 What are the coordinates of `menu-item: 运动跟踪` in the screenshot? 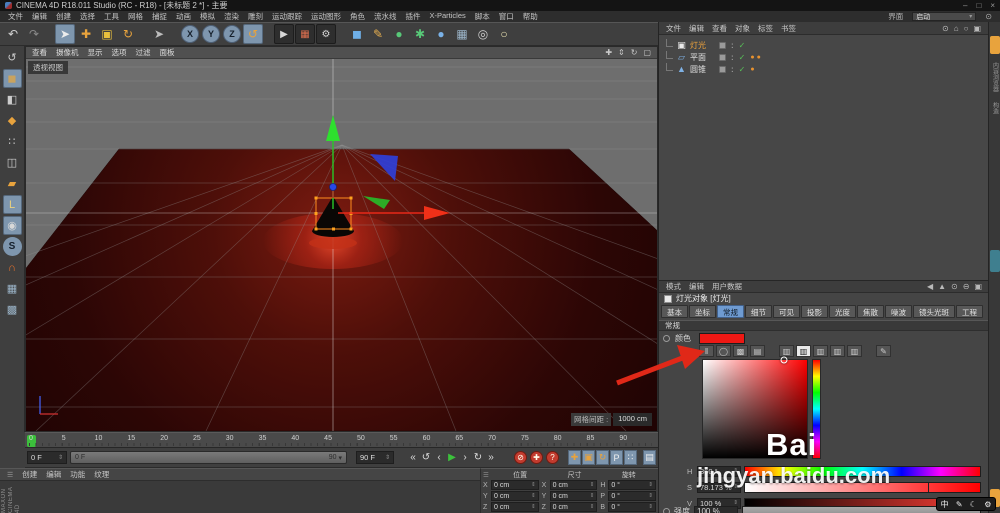 It's located at (287, 16).